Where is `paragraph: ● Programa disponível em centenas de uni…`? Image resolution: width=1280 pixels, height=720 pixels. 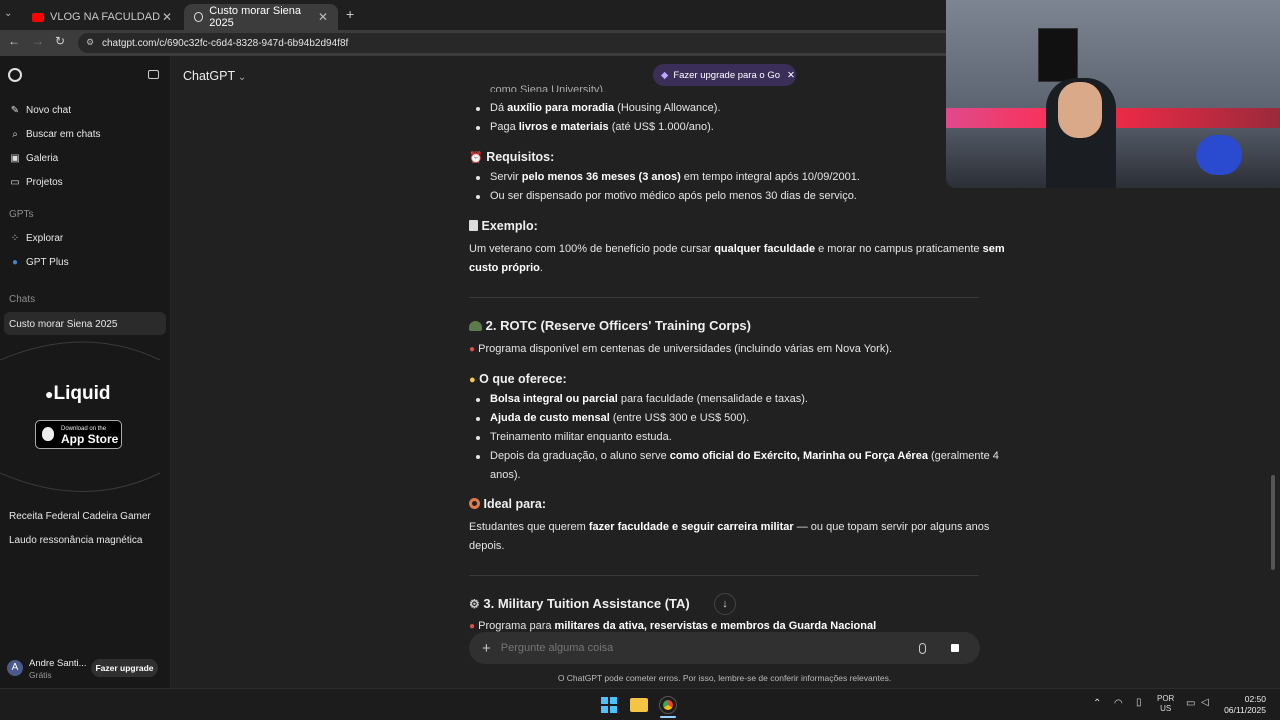 paragraph: ● Programa disponível em centenas de uni… is located at coordinates (681, 349).